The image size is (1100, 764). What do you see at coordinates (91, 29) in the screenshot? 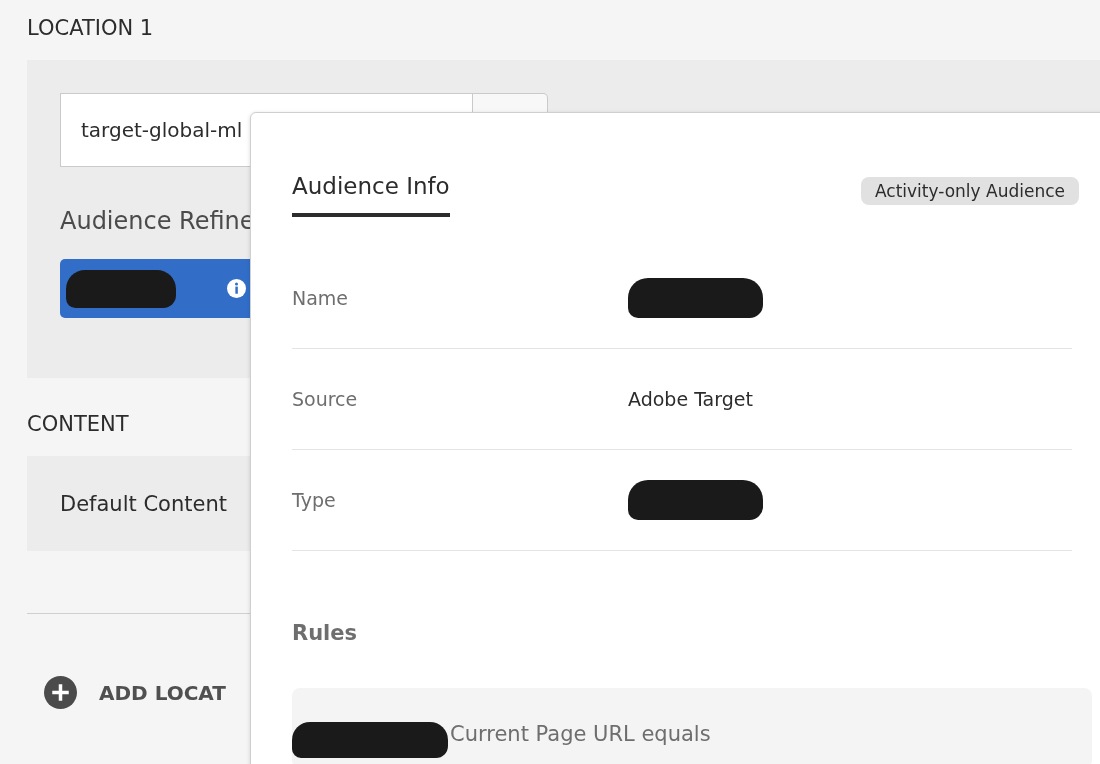
I see `section-title: LOCATION 1` at bounding box center [91, 29].